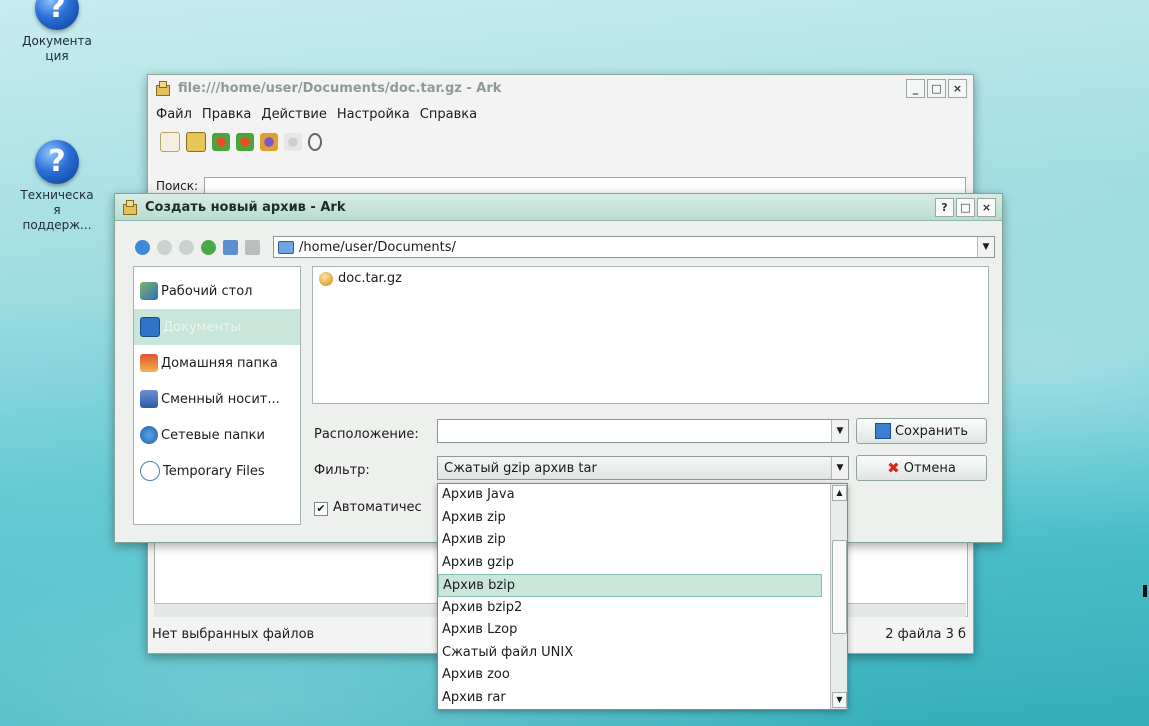  I want to click on path-value: /home/user/Documents/, so click(377, 247).